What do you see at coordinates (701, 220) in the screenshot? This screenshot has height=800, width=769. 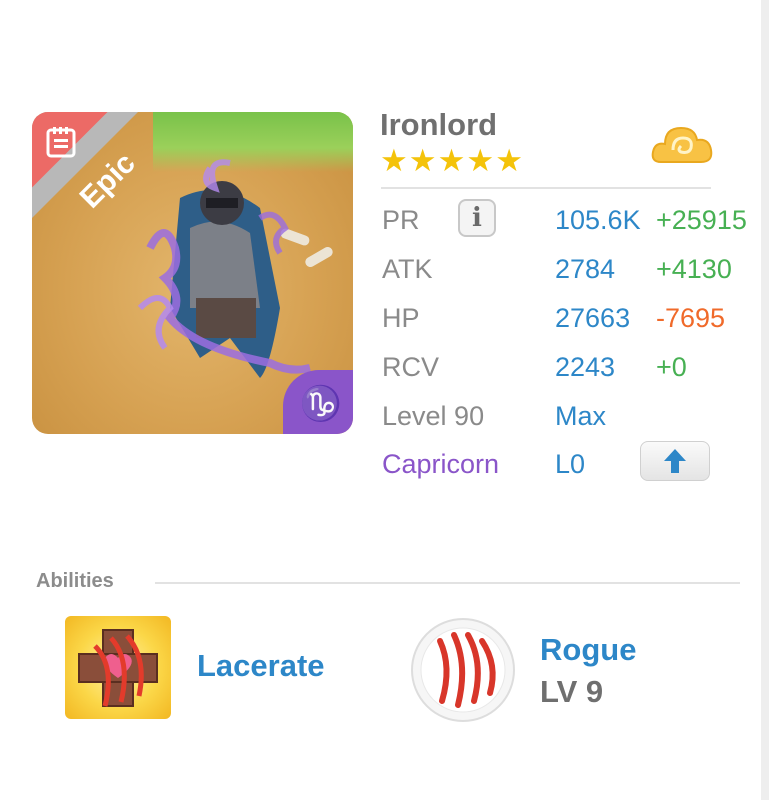 I see `stat-bonus-pr: +25915` at bounding box center [701, 220].